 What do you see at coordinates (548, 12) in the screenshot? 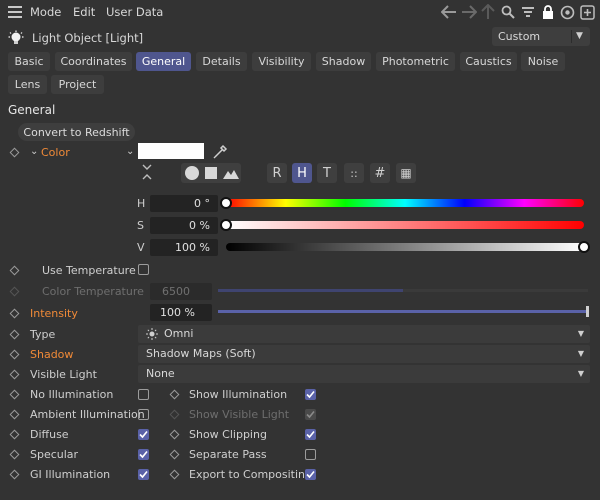
I see `lock-icon` at bounding box center [548, 12].